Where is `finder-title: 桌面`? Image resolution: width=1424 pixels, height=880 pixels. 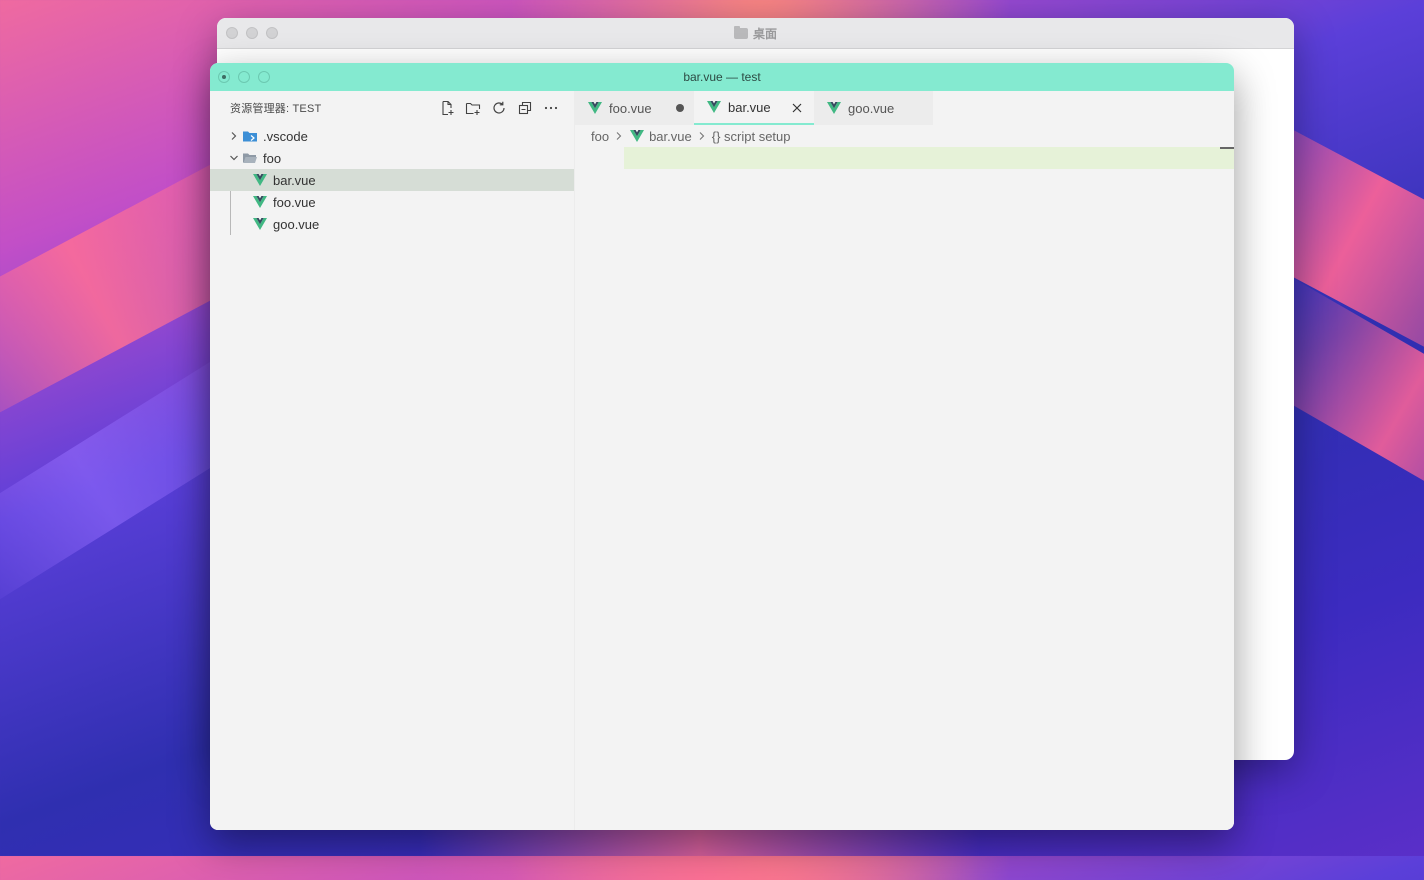 finder-title: 桌面 is located at coordinates (755, 33).